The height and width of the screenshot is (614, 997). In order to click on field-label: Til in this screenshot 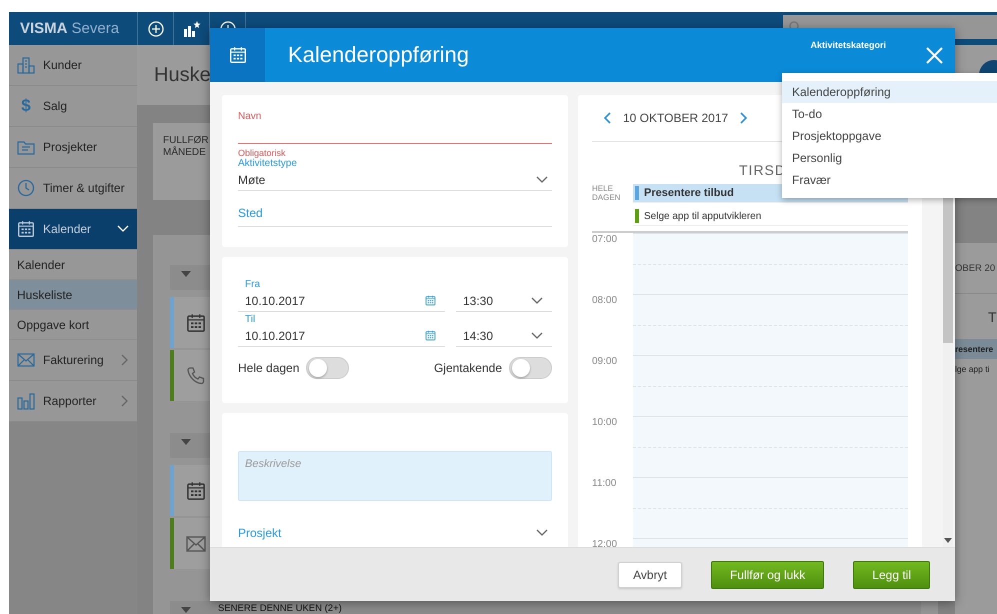, I will do `click(250, 319)`.